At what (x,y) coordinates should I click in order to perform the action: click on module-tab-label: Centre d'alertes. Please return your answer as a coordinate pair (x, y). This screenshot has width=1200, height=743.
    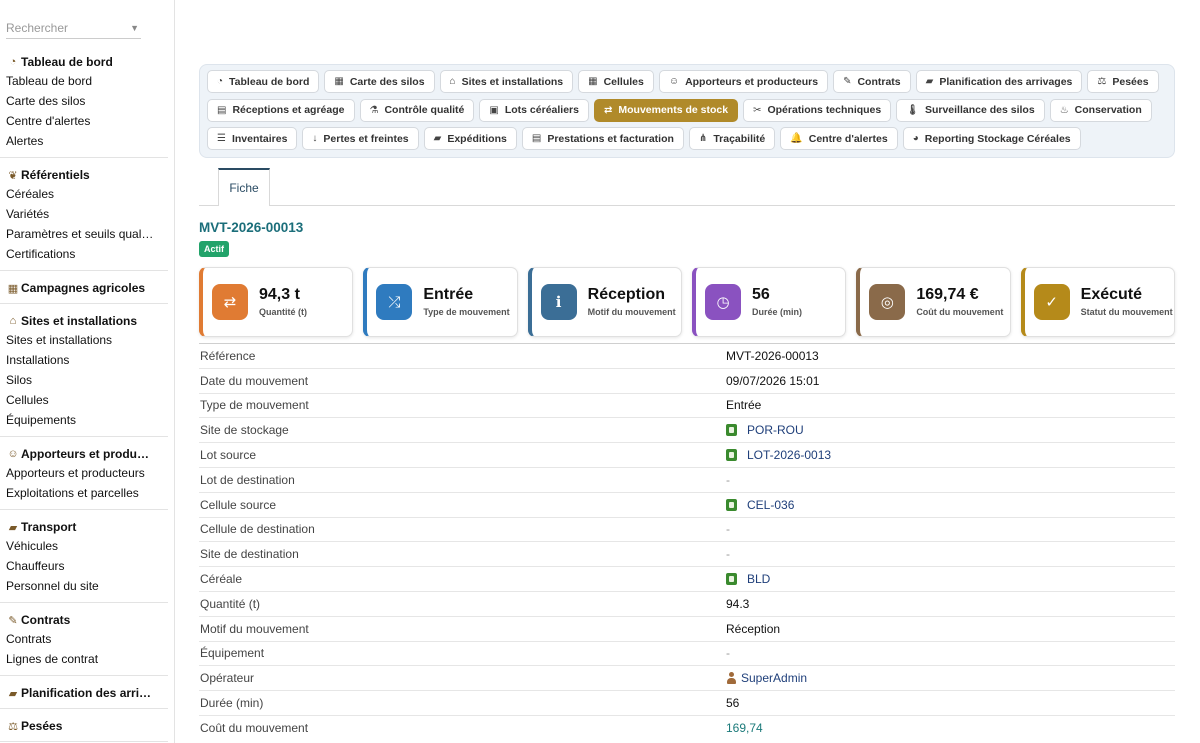
    Looking at the image, I should click on (848, 138).